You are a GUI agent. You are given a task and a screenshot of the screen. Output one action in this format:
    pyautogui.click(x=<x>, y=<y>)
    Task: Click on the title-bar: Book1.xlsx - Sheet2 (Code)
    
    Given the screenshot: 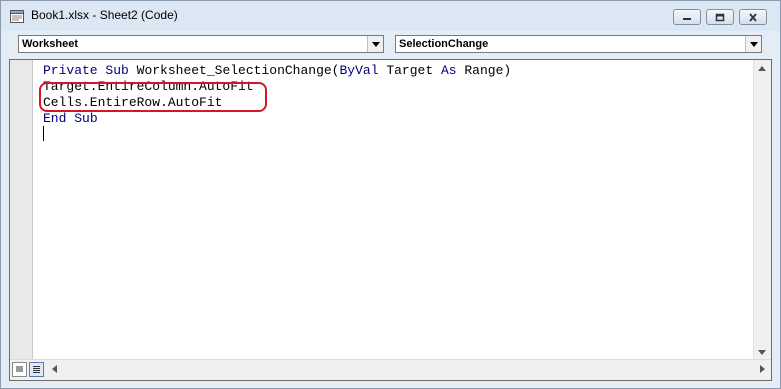 What is the action you would take?
    pyautogui.click(x=390, y=16)
    